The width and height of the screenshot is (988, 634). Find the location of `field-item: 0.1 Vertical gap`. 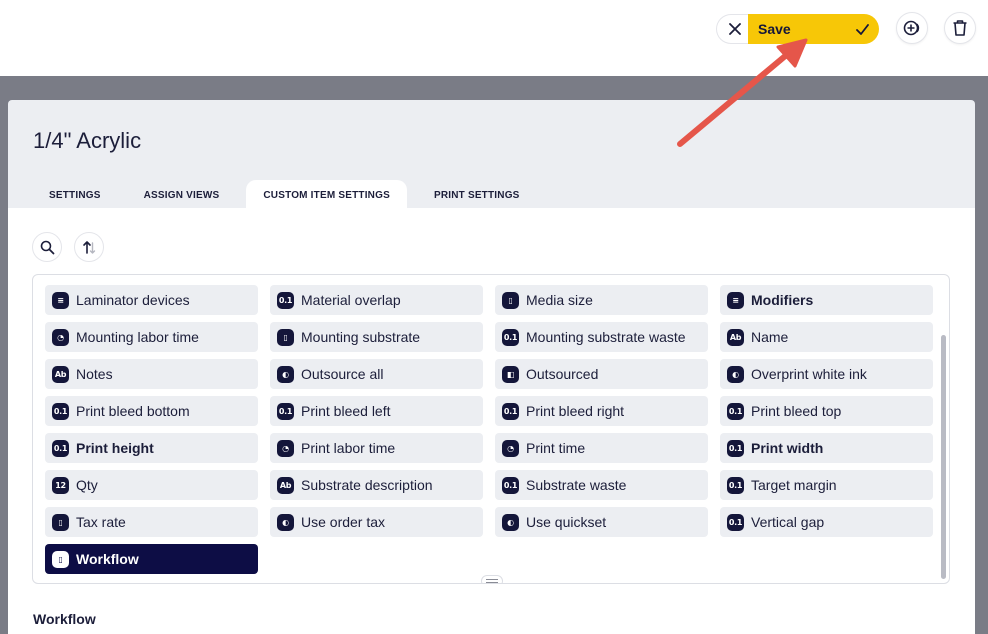

field-item: 0.1 Vertical gap is located at coordinates (826, 522).